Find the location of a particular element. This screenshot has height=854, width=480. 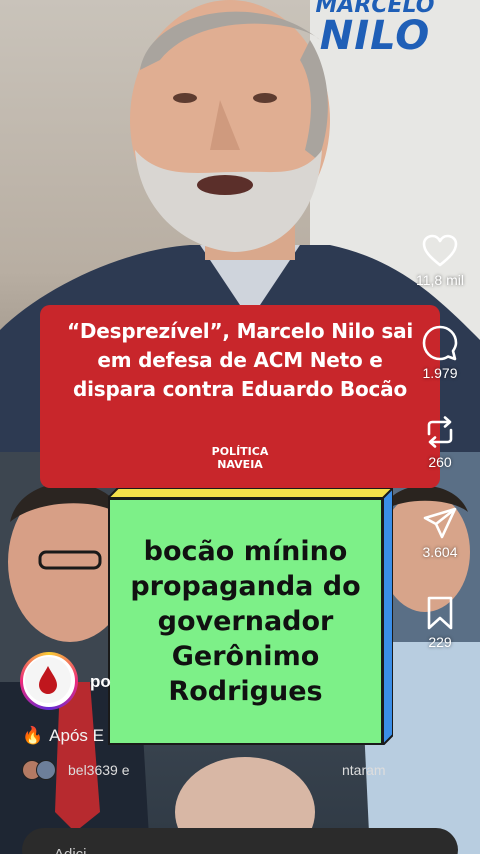

caption: 🔥 Após E is located at coordinates (63, 736).